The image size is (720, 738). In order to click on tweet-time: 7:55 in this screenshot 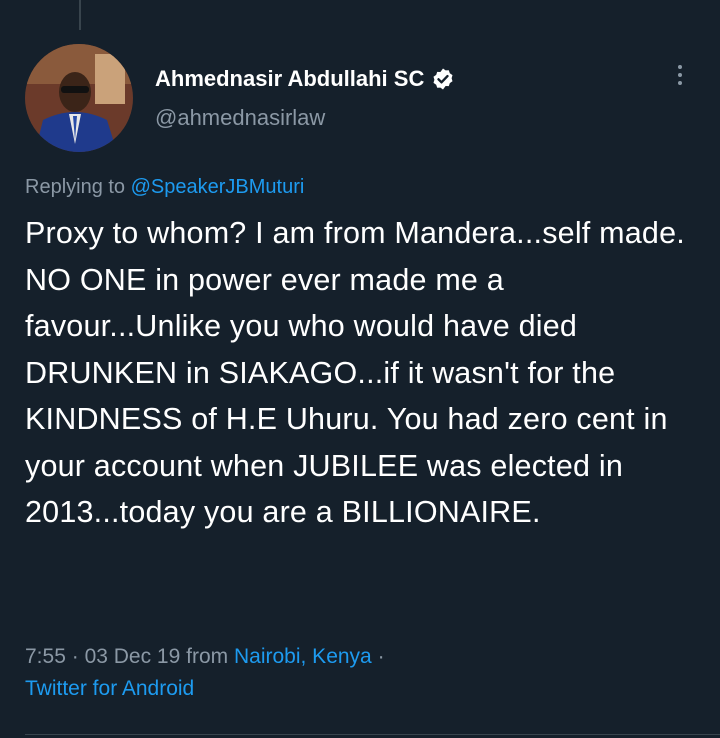, I will do `click(45, 656)`.